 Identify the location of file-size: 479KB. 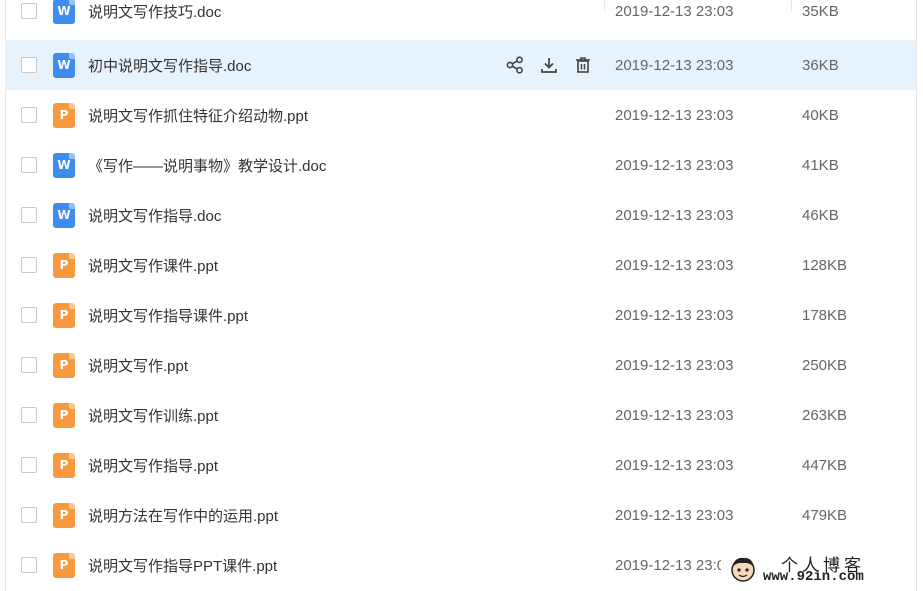
(825, 515).